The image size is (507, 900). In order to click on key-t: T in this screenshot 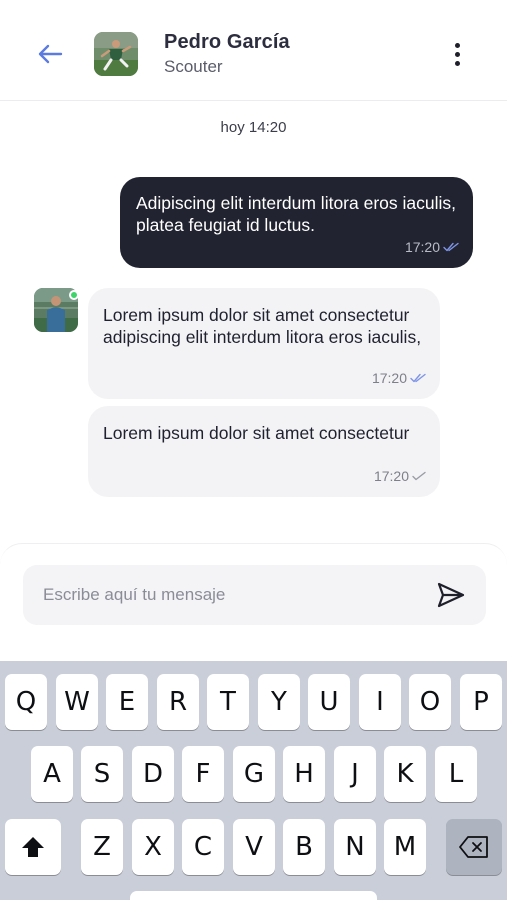, I will do `click(228, 702)`.